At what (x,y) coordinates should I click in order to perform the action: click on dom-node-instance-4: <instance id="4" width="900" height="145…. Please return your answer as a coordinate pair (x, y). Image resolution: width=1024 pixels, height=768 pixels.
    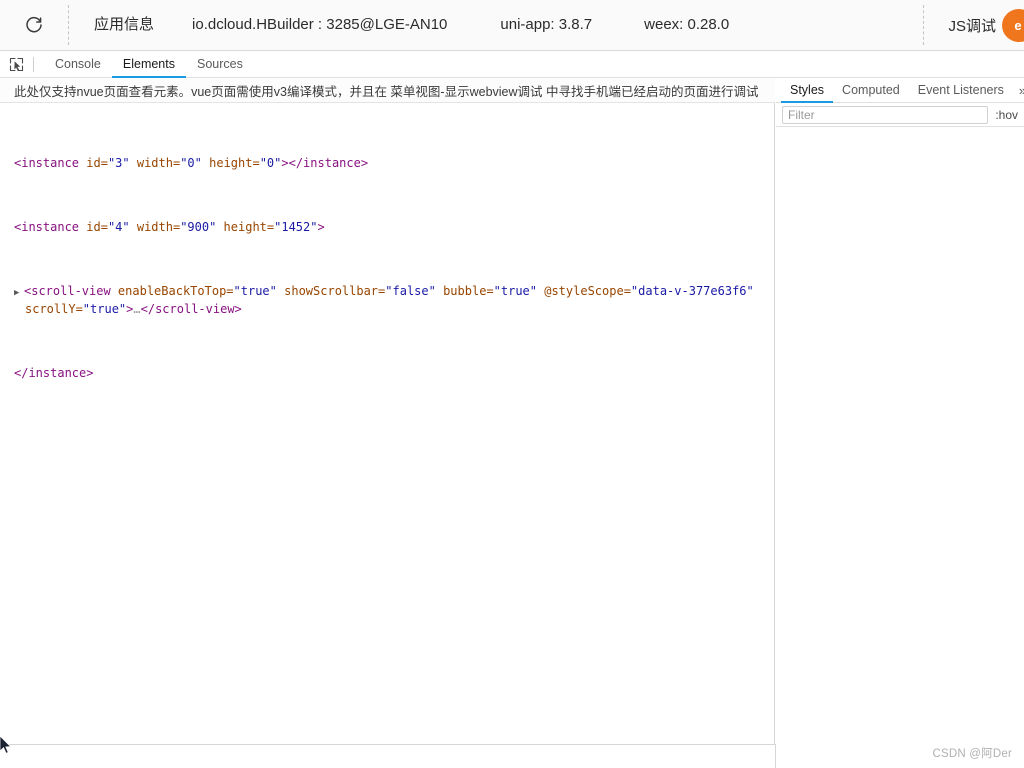
    Looking at the image, I should click on (389, 227).